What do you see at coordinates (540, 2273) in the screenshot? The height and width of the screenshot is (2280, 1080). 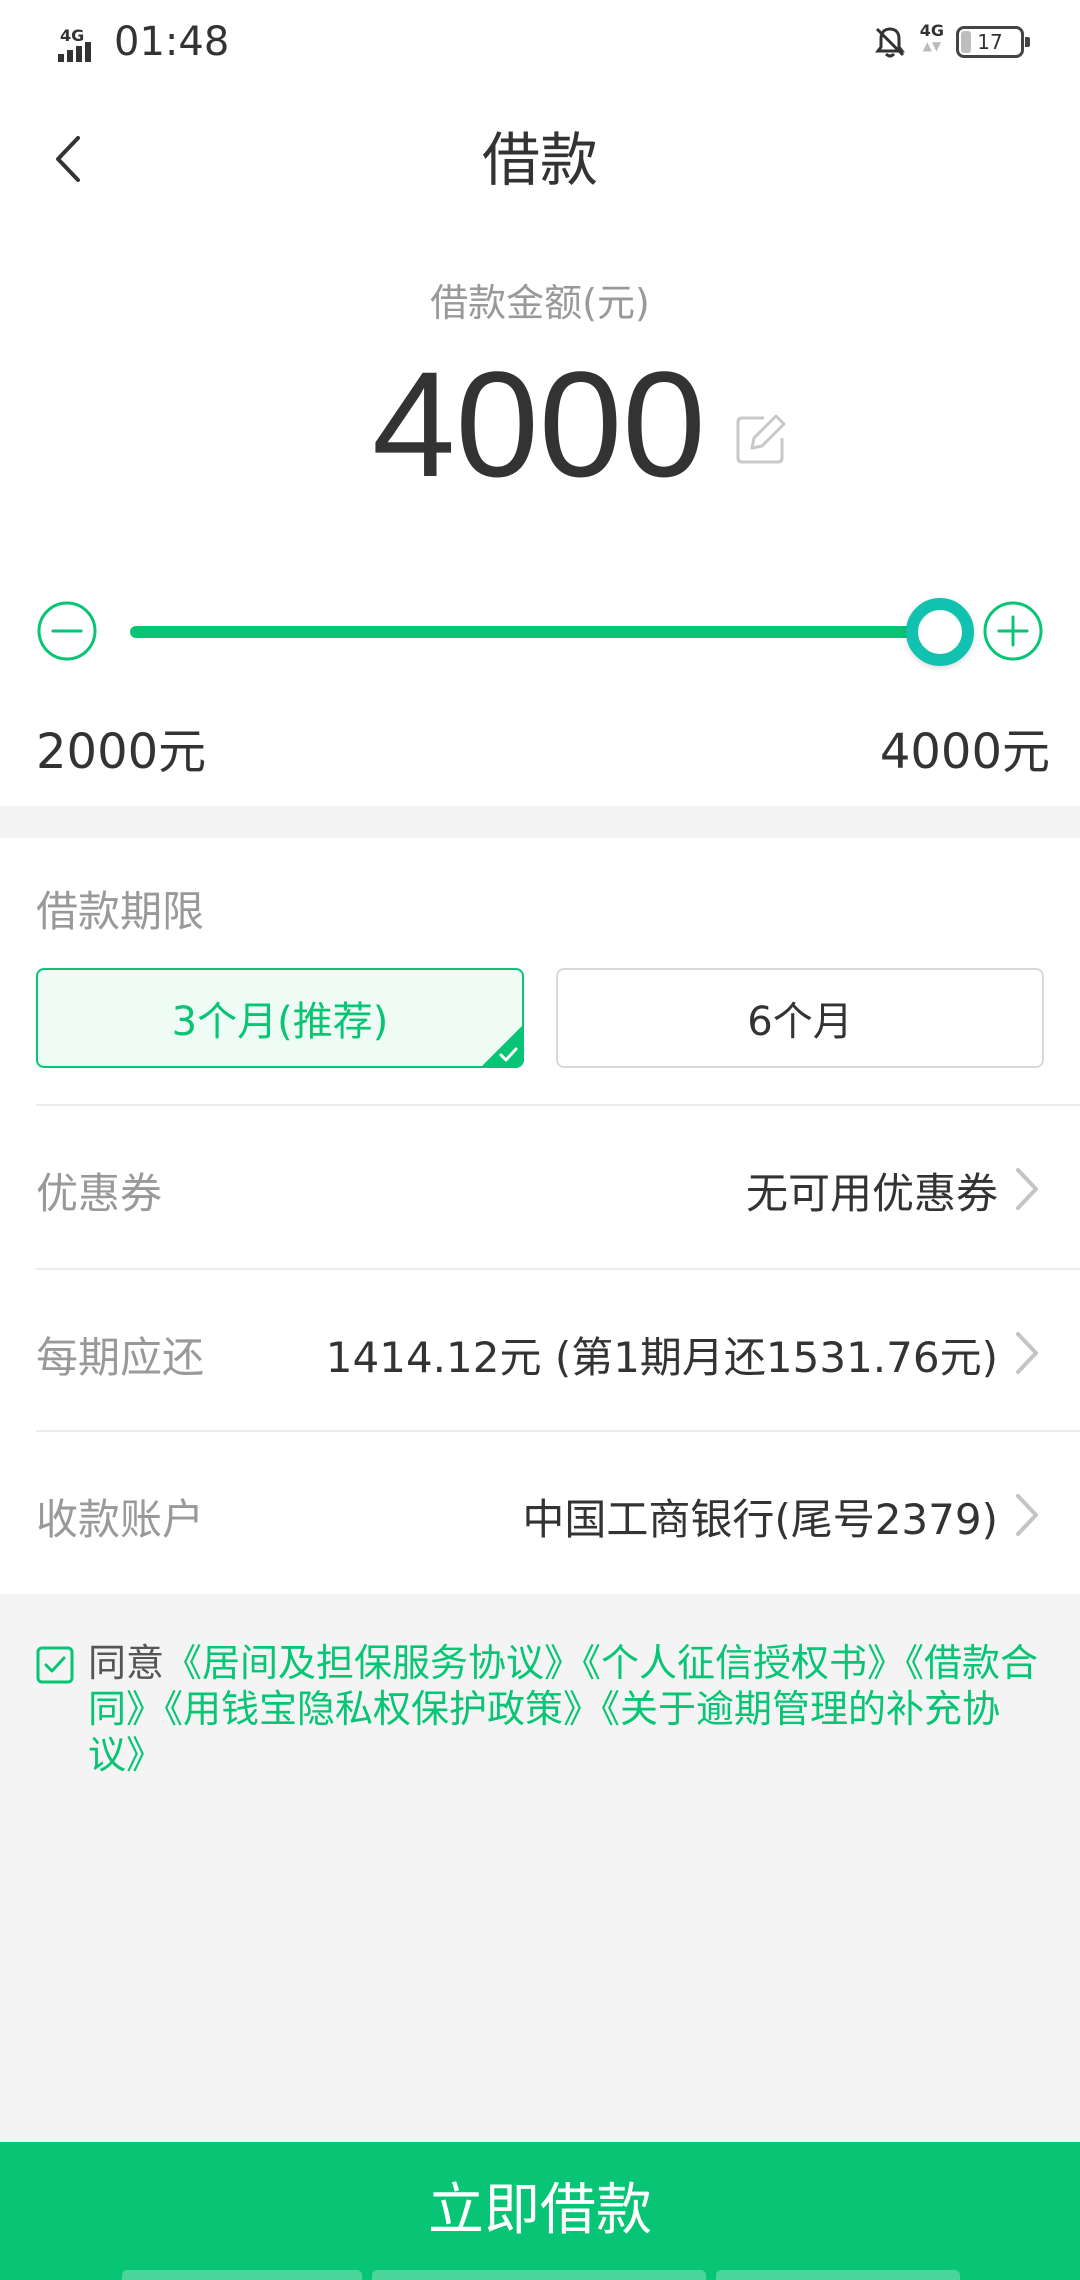 I see `bottom-edge` at bounding box center [540, 2273].